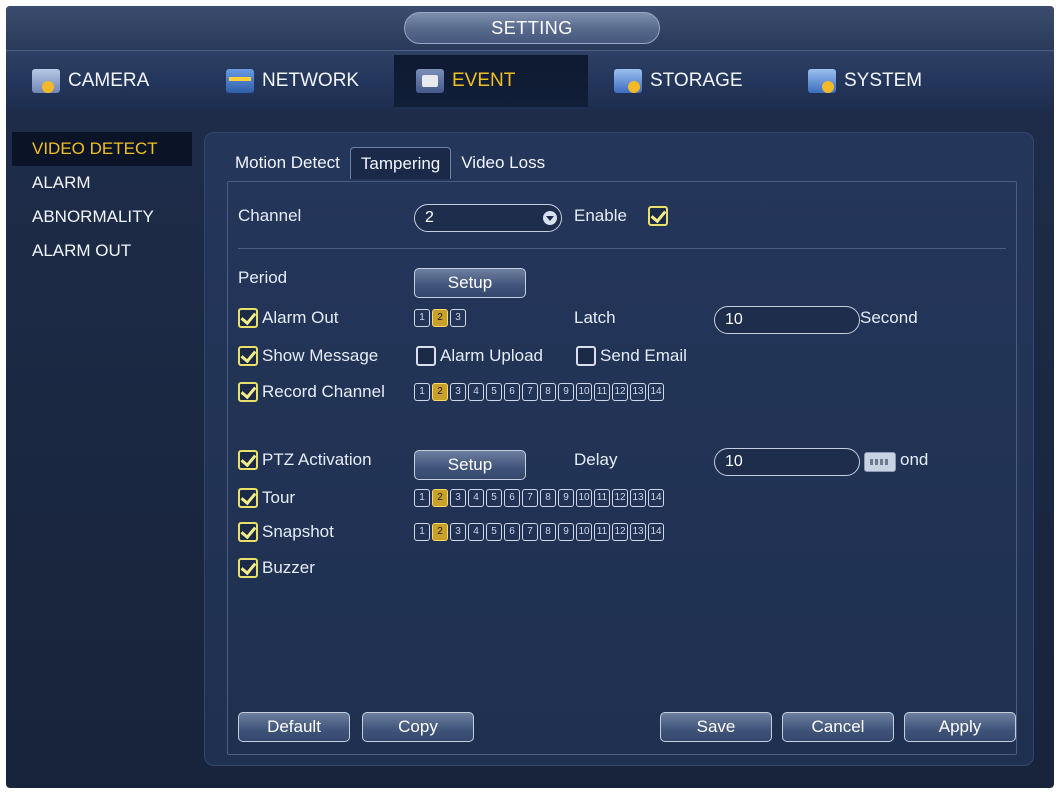 The height and width of the screenshot is (796, 1059). I want to click on nav-tab-label: STORAGE, so click(696, 80).